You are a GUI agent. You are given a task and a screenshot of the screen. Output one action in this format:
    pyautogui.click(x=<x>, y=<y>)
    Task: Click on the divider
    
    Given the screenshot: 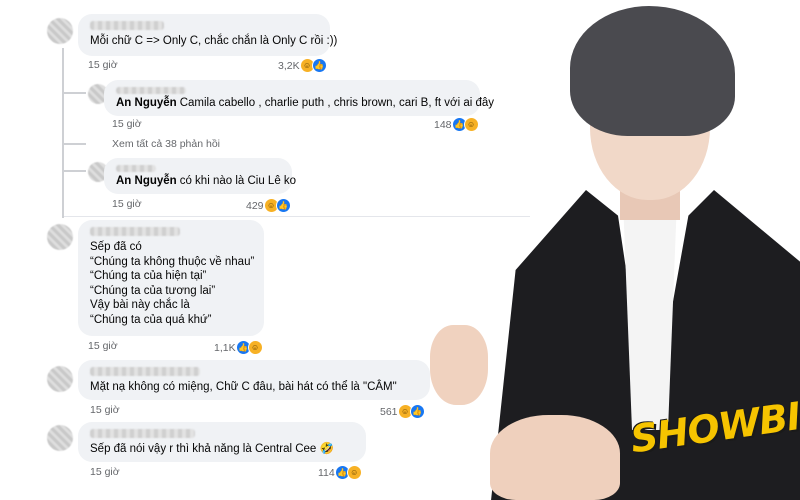 What is the action you would take?
    pyautogui.click(x=297, y=216)
    